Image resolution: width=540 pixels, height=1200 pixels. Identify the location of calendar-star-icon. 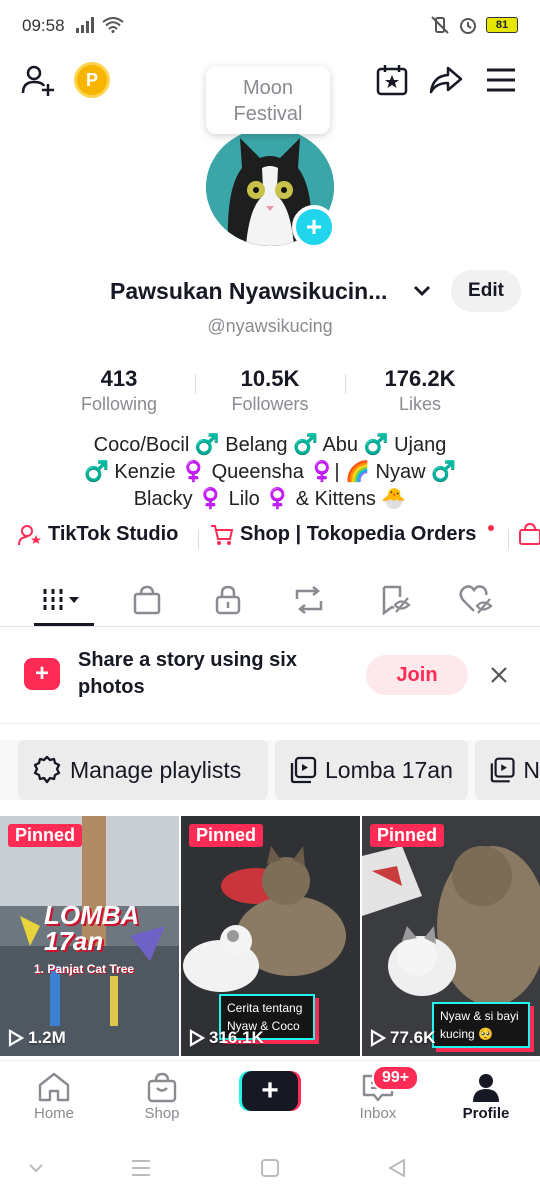
(392, 80).